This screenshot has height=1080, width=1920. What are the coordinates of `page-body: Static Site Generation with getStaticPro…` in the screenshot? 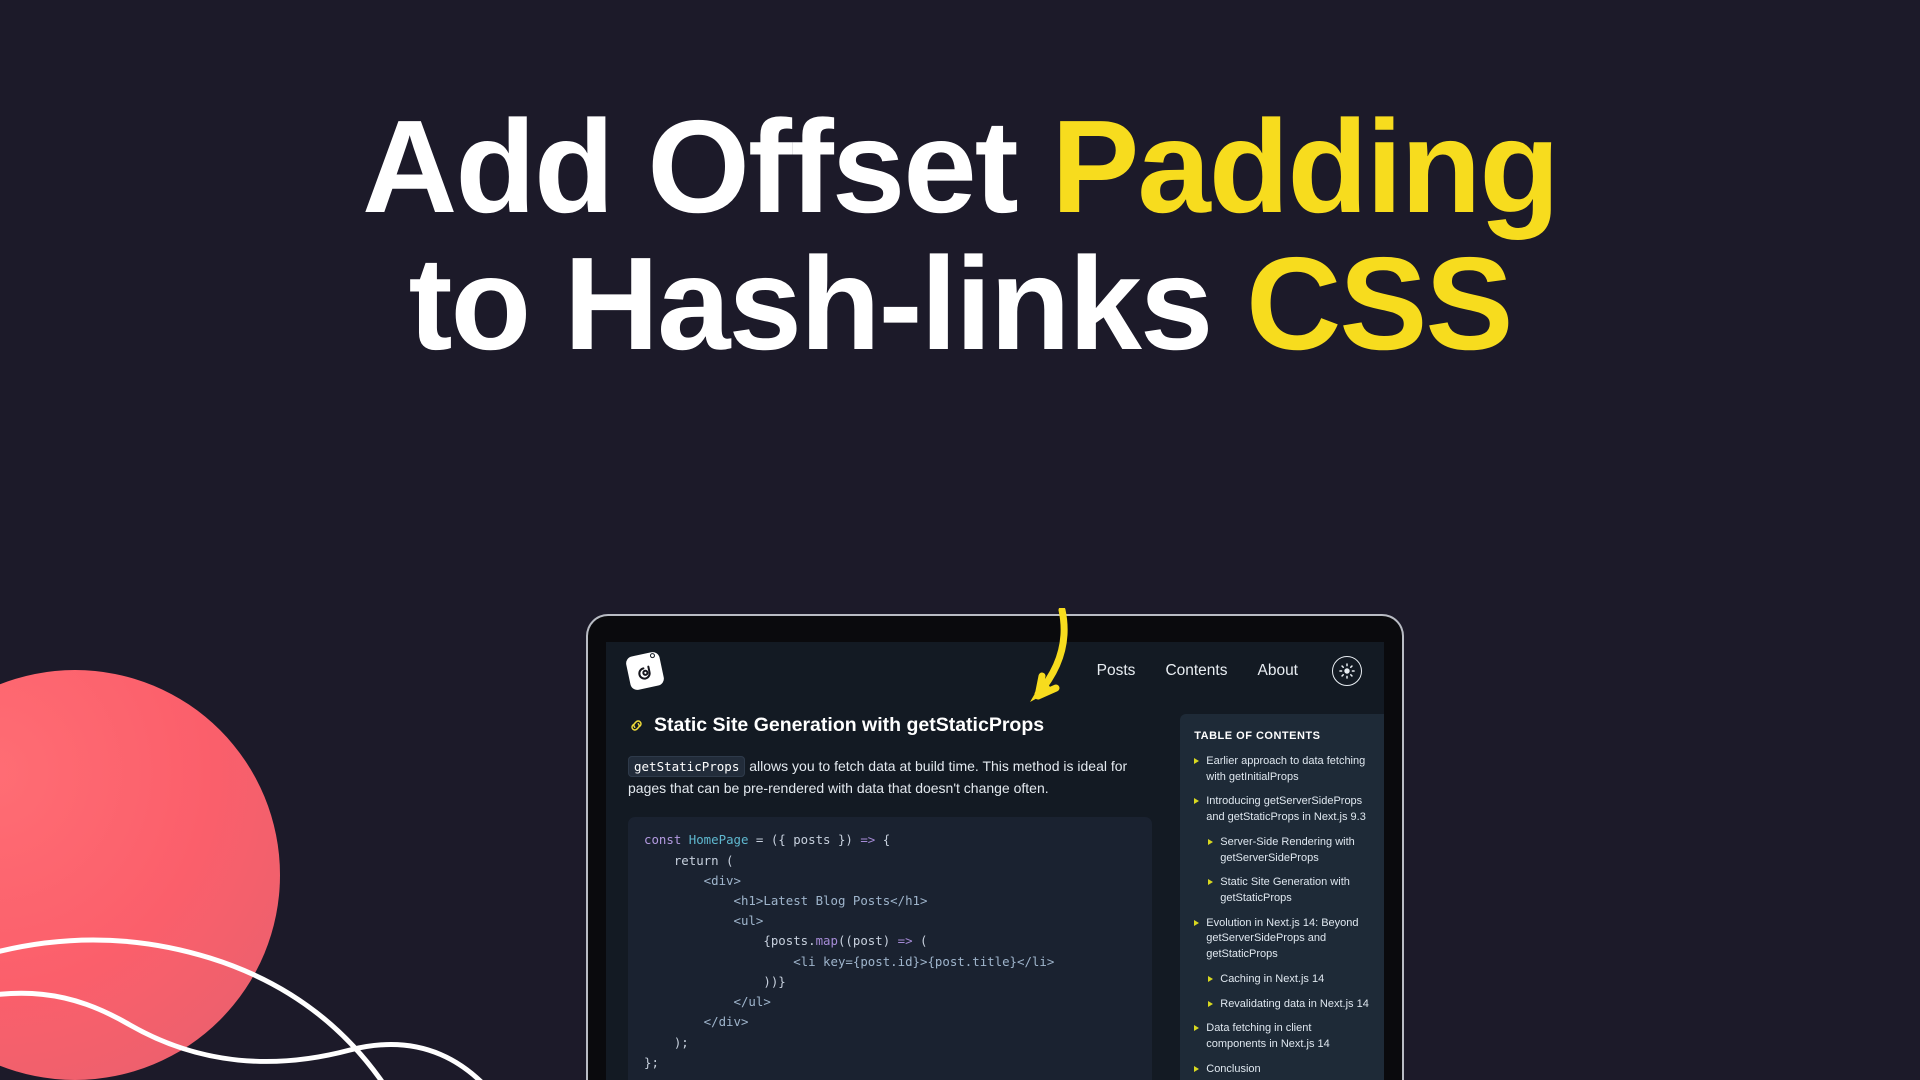 It's located at (995, 890).